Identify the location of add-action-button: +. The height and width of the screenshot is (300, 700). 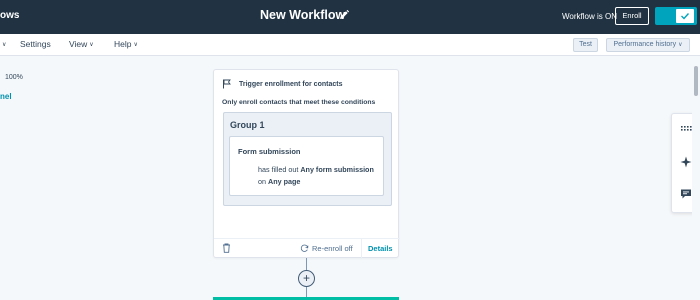
(306, 278).